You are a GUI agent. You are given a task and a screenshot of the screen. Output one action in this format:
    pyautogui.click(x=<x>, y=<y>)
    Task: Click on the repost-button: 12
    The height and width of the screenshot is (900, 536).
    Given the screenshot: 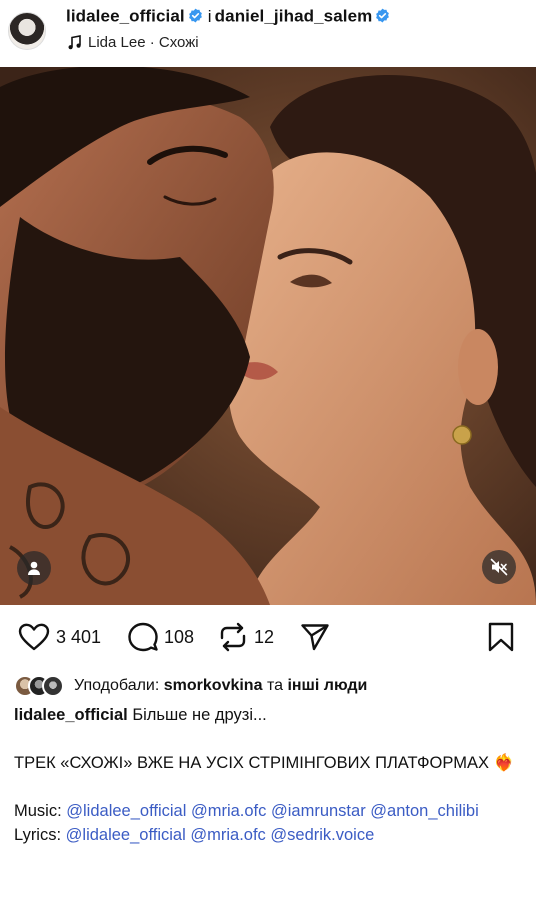 What is the action you would take?
    pyautogui.click(x=246, y=637)
    